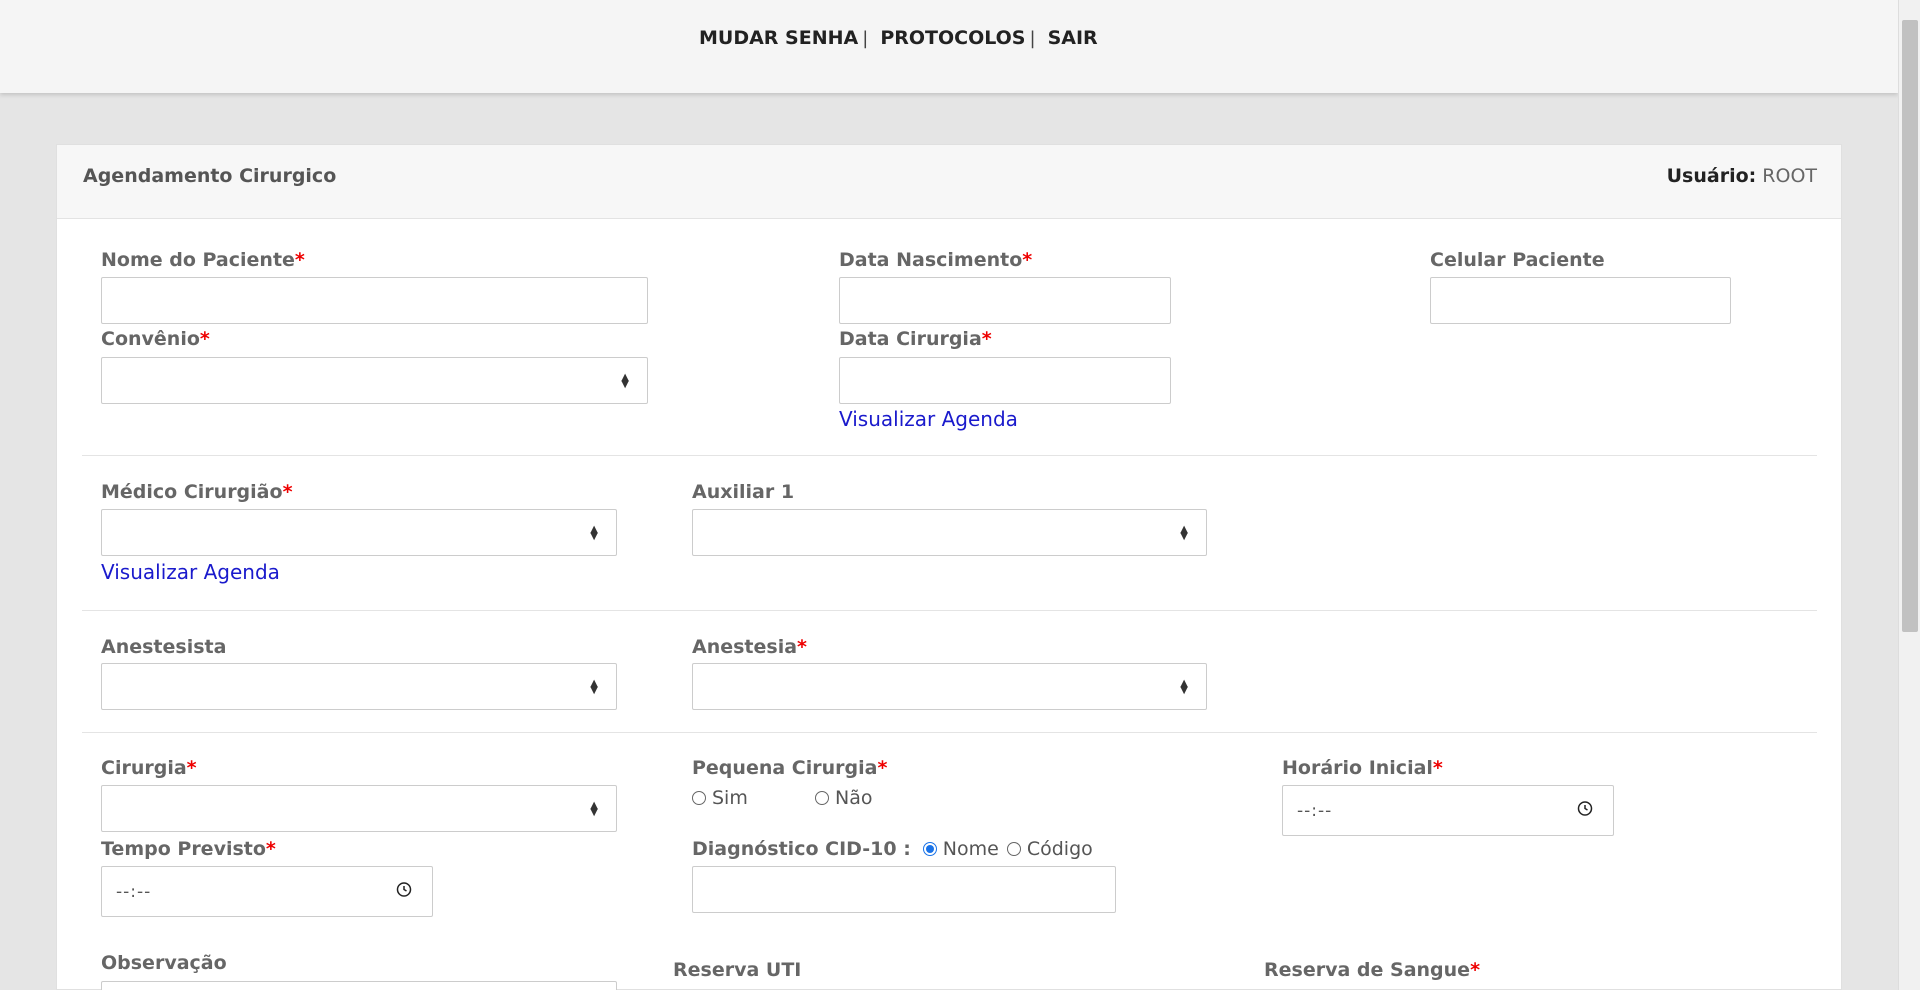 Image resolution: width=1920 pixels, height=990 pixels. What do you see at coordinates (210, 176) in the screenshot?
I see `page-title: Agendamento Cirurgico` at bounding box center [210, 176].